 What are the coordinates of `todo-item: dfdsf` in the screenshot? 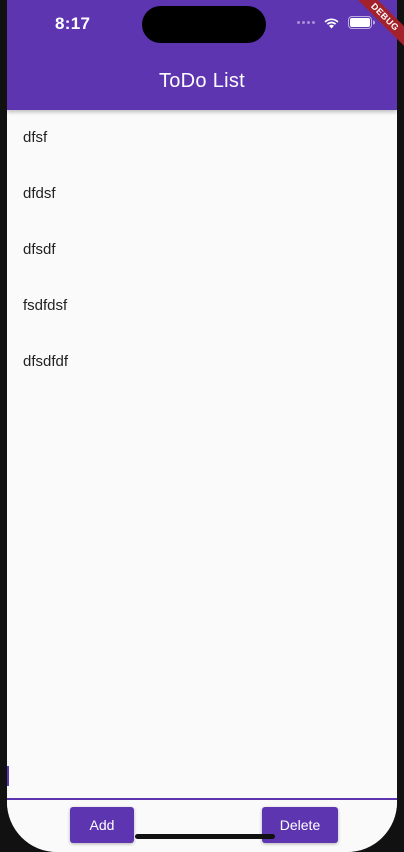 It's located at (202, 194).